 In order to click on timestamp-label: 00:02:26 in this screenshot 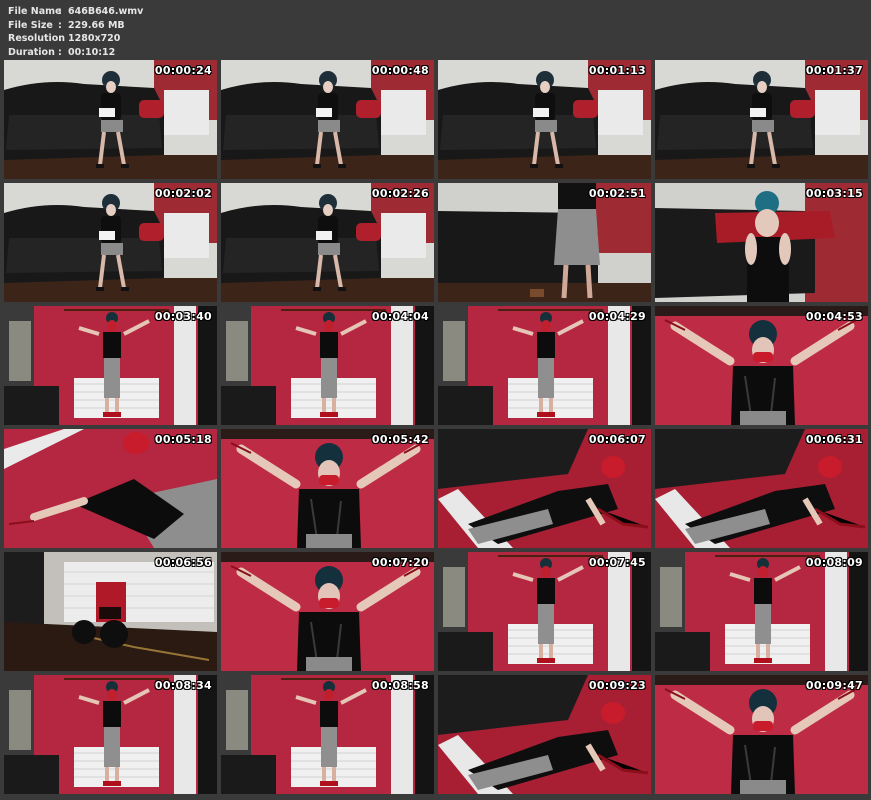, I will do `click(400, 193)`.